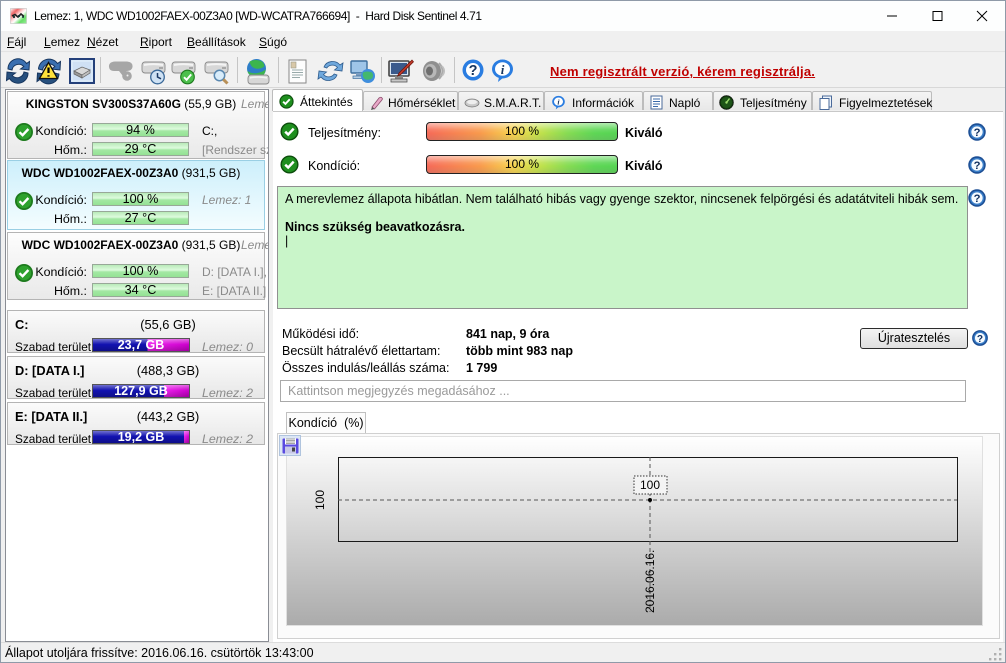  Describe the element at coordinates (503, 69) in the screenshot. I see `svg-text: i` at that location.